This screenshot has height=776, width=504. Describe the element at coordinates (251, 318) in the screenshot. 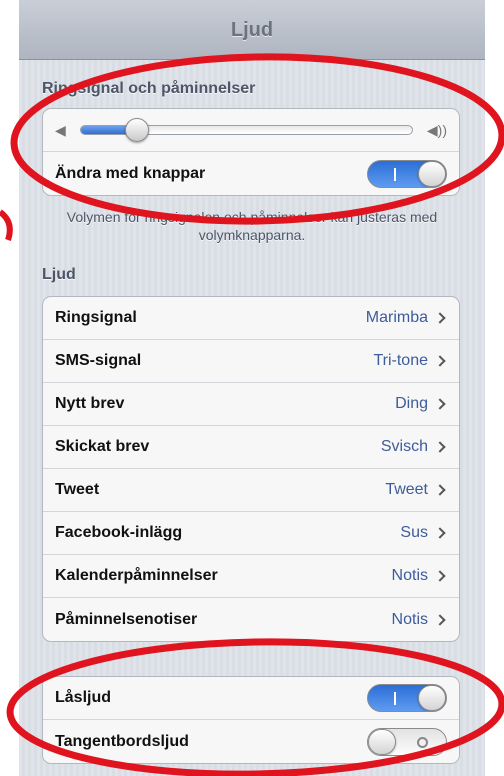

I see `sound-row-ringsignal: Ringsignal Marimba` at that location.